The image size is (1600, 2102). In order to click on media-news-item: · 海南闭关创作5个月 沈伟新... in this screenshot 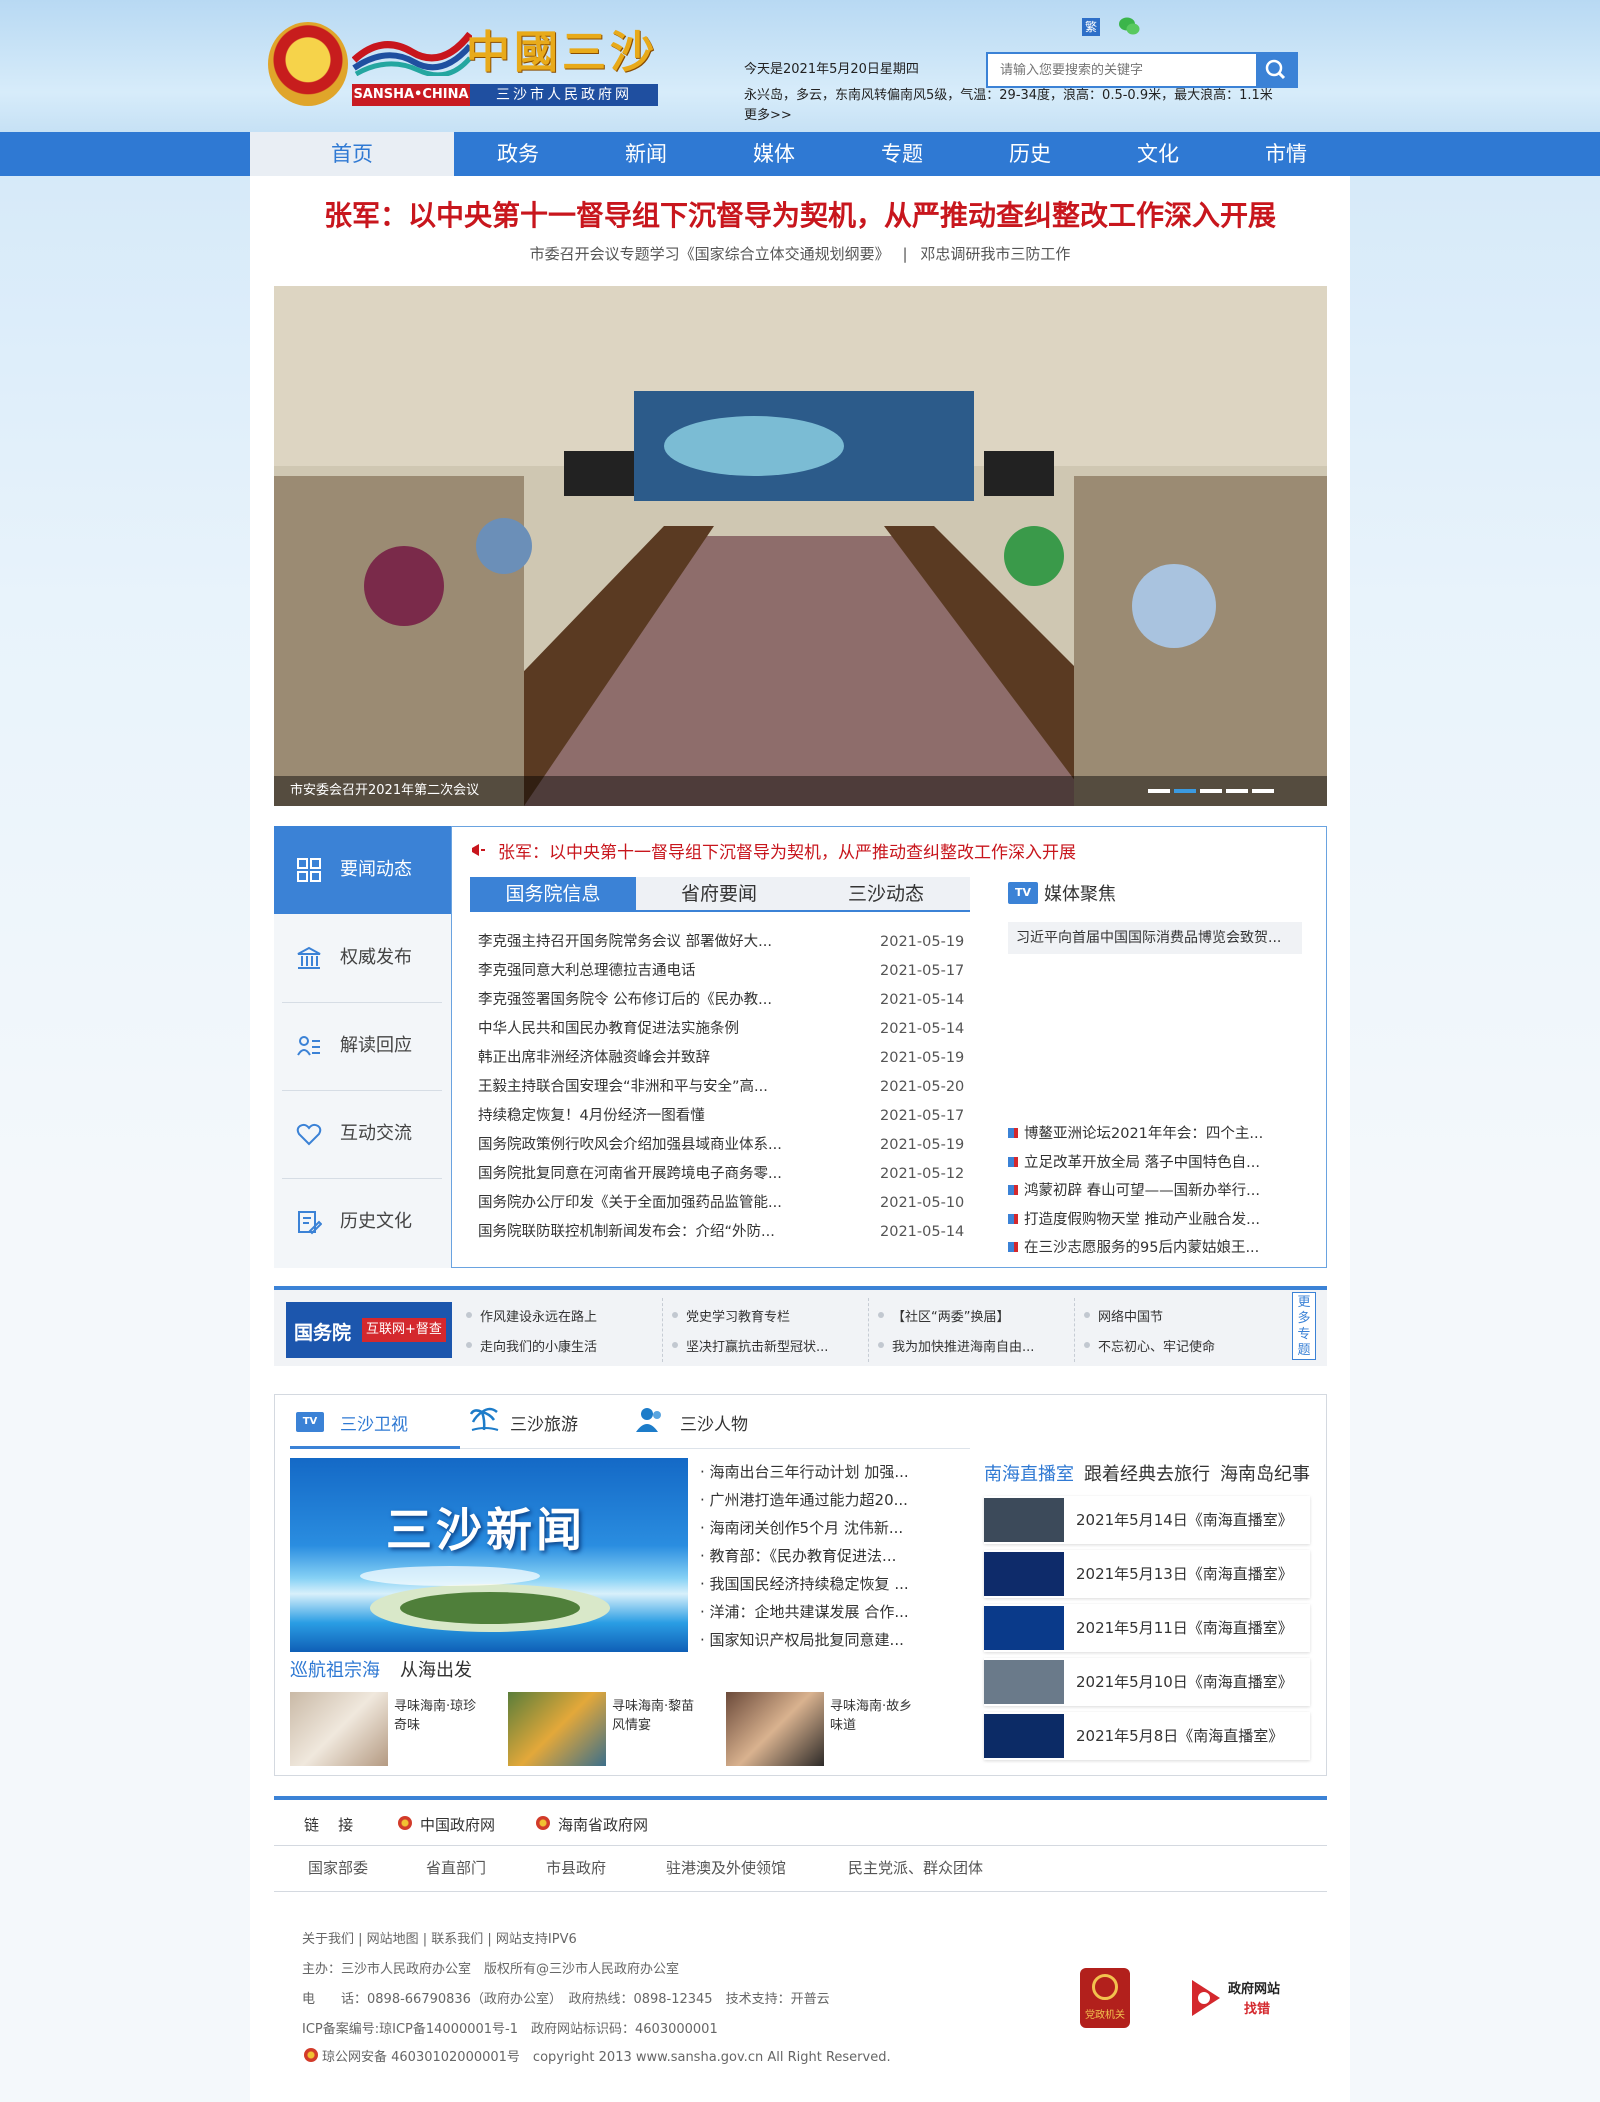, I will do `click(815, 1528)`.